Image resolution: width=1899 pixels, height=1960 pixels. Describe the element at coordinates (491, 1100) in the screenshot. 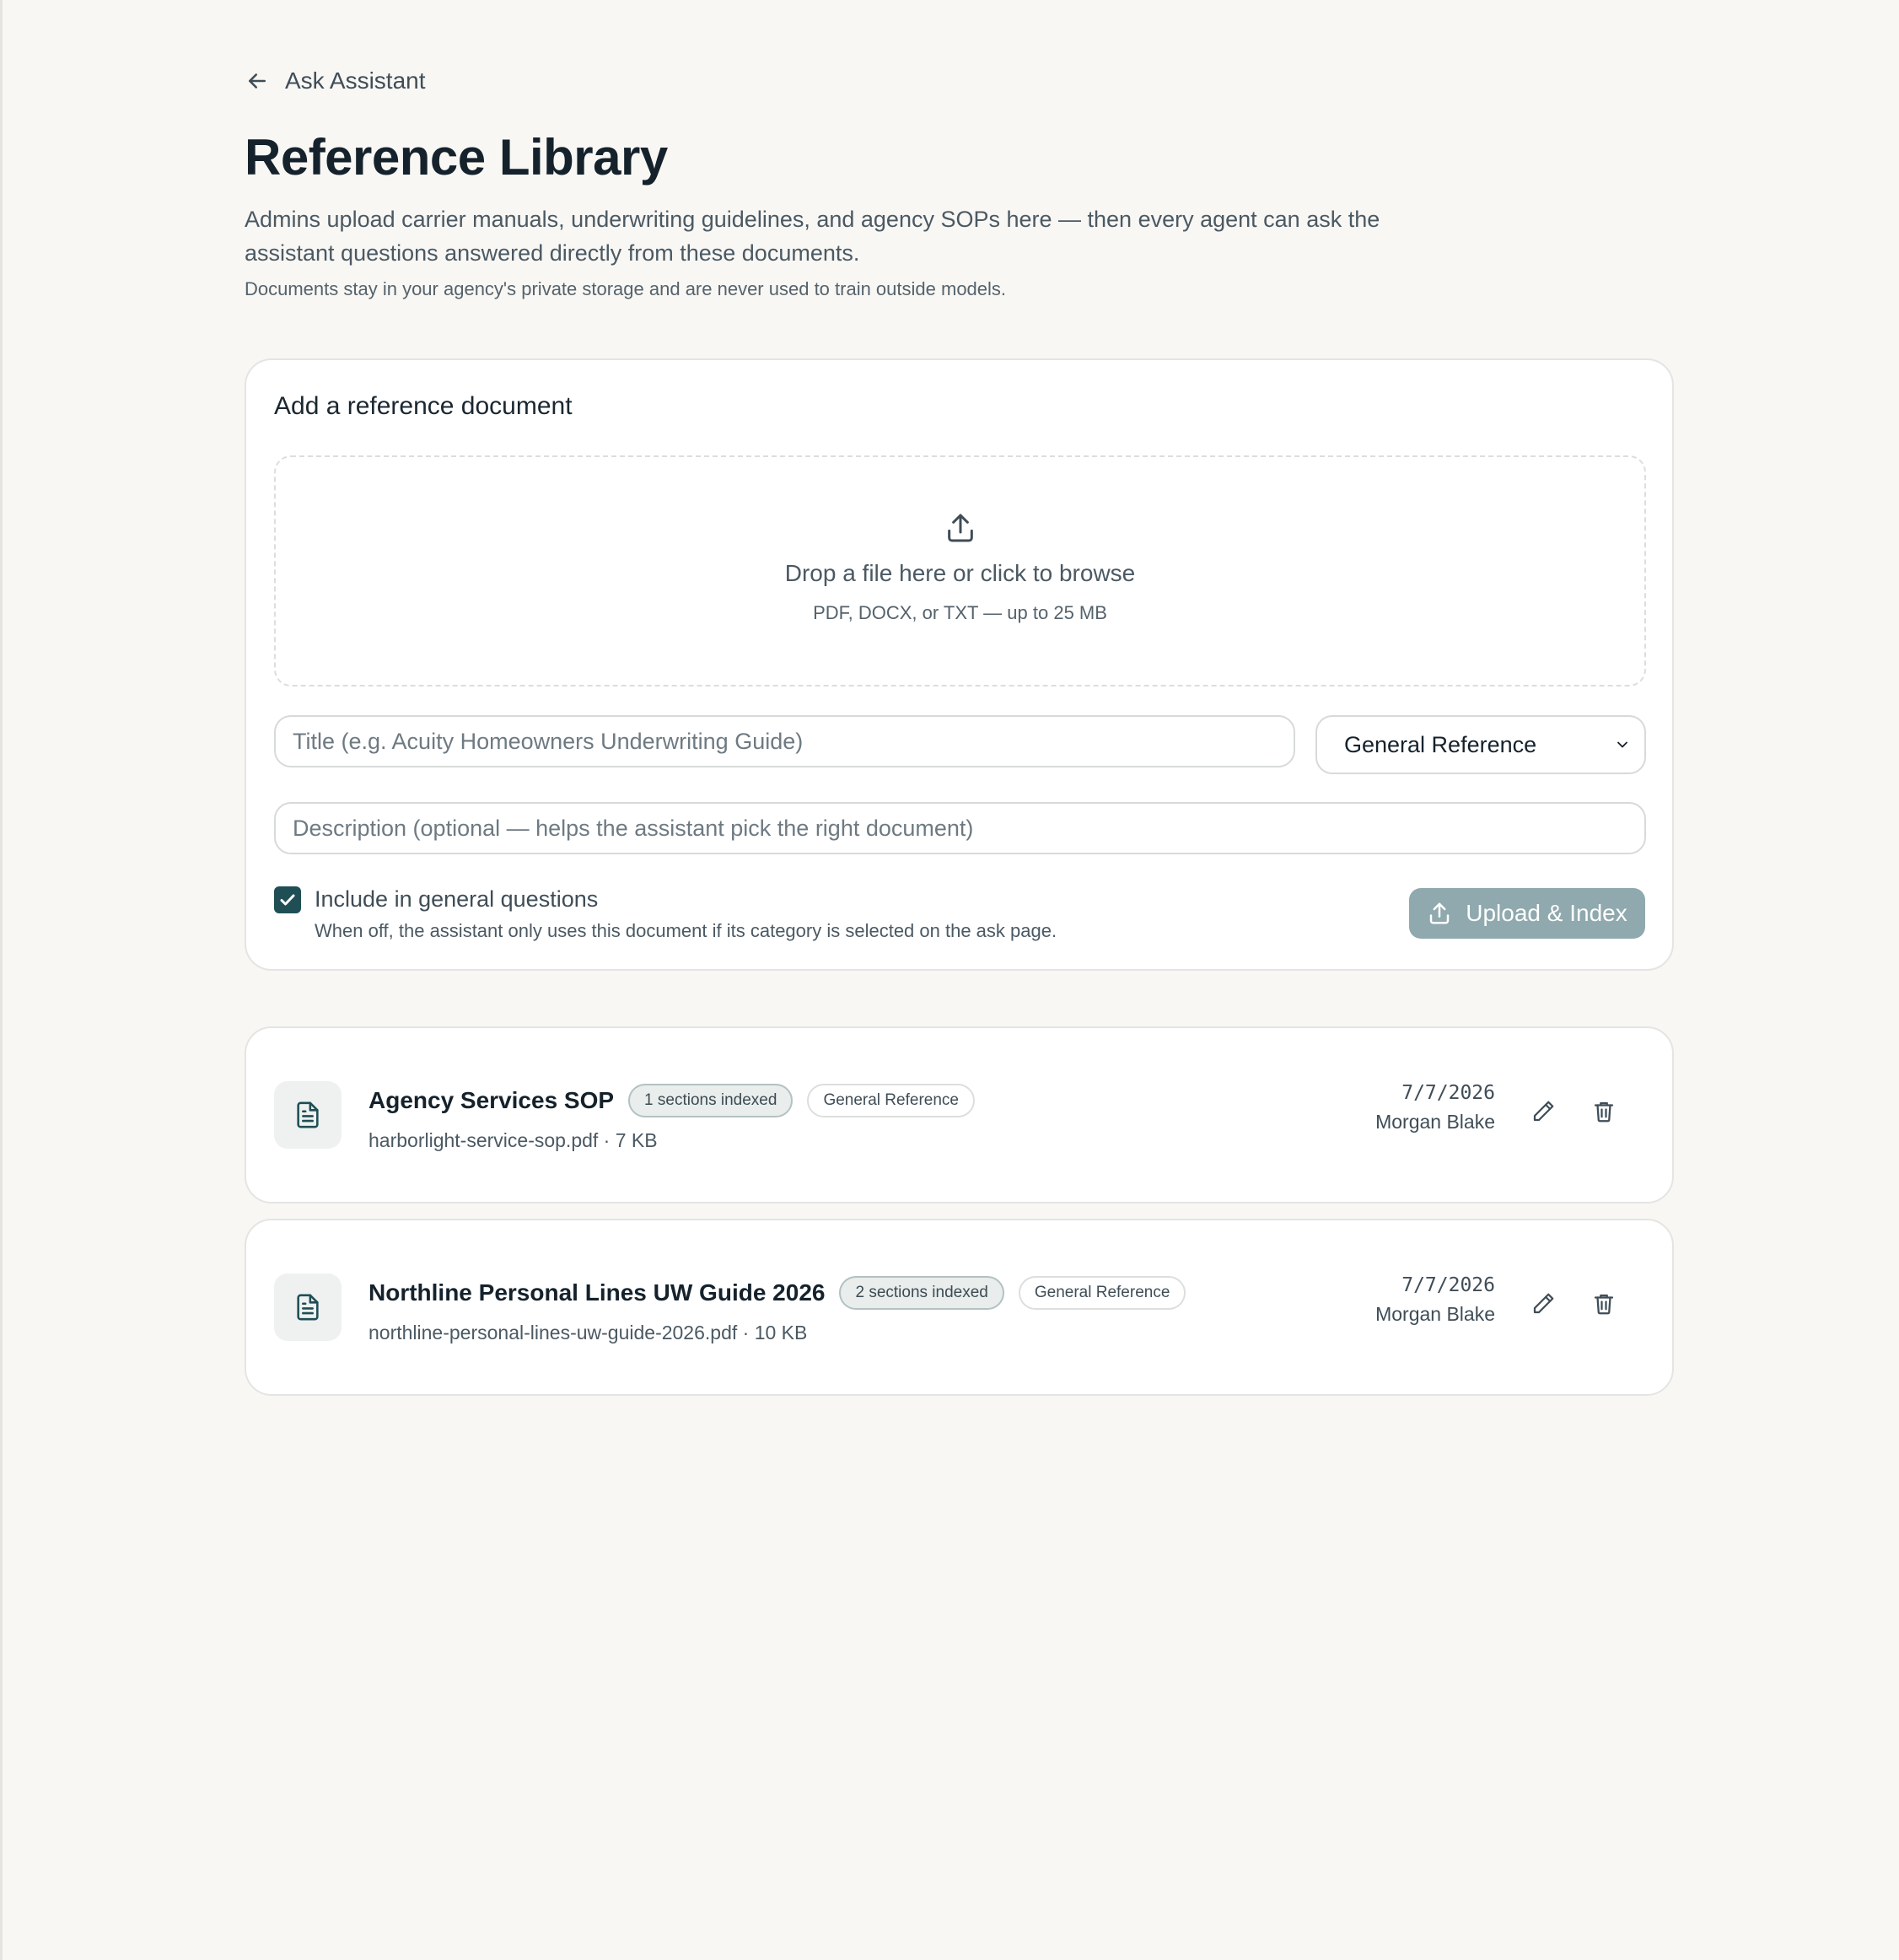

I see `document-title: Agency Services SOP` at that location.